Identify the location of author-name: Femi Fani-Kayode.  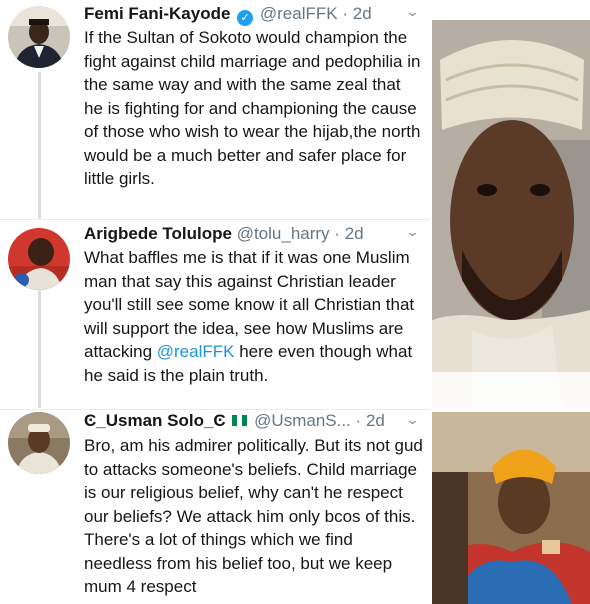
(157, 13).